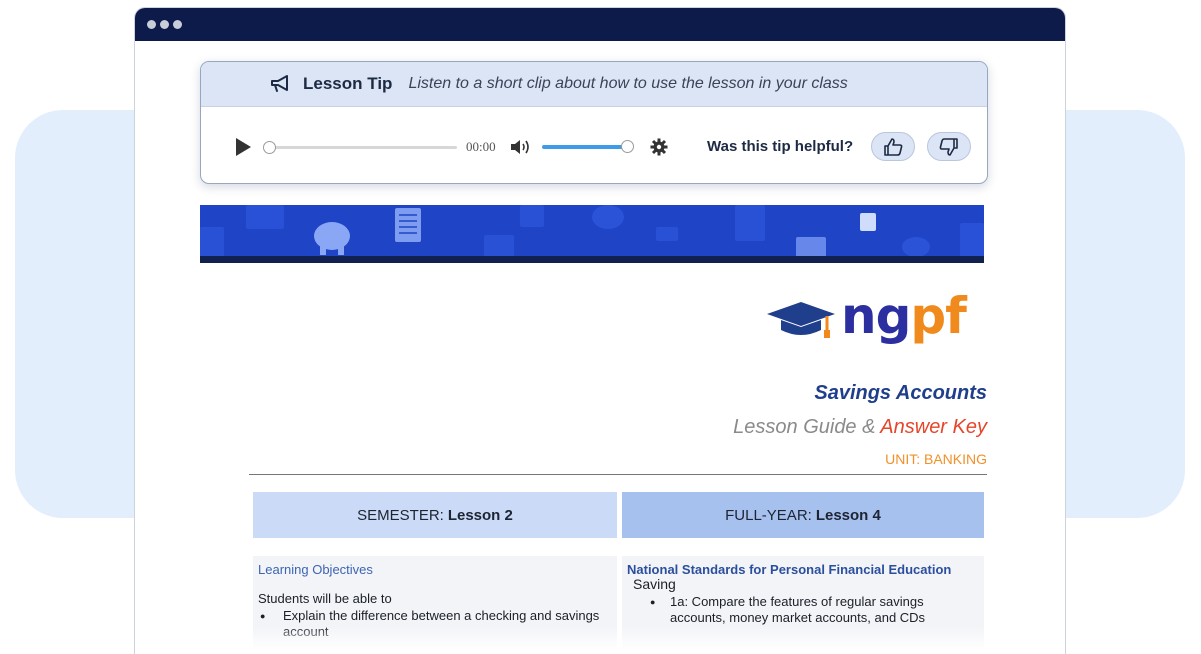  What do you see at coordinates (860, 427) in the screenshot?
I see `lesson-subtitle: Lesson Guide & Answer Key` at bounding box center [860, 427].